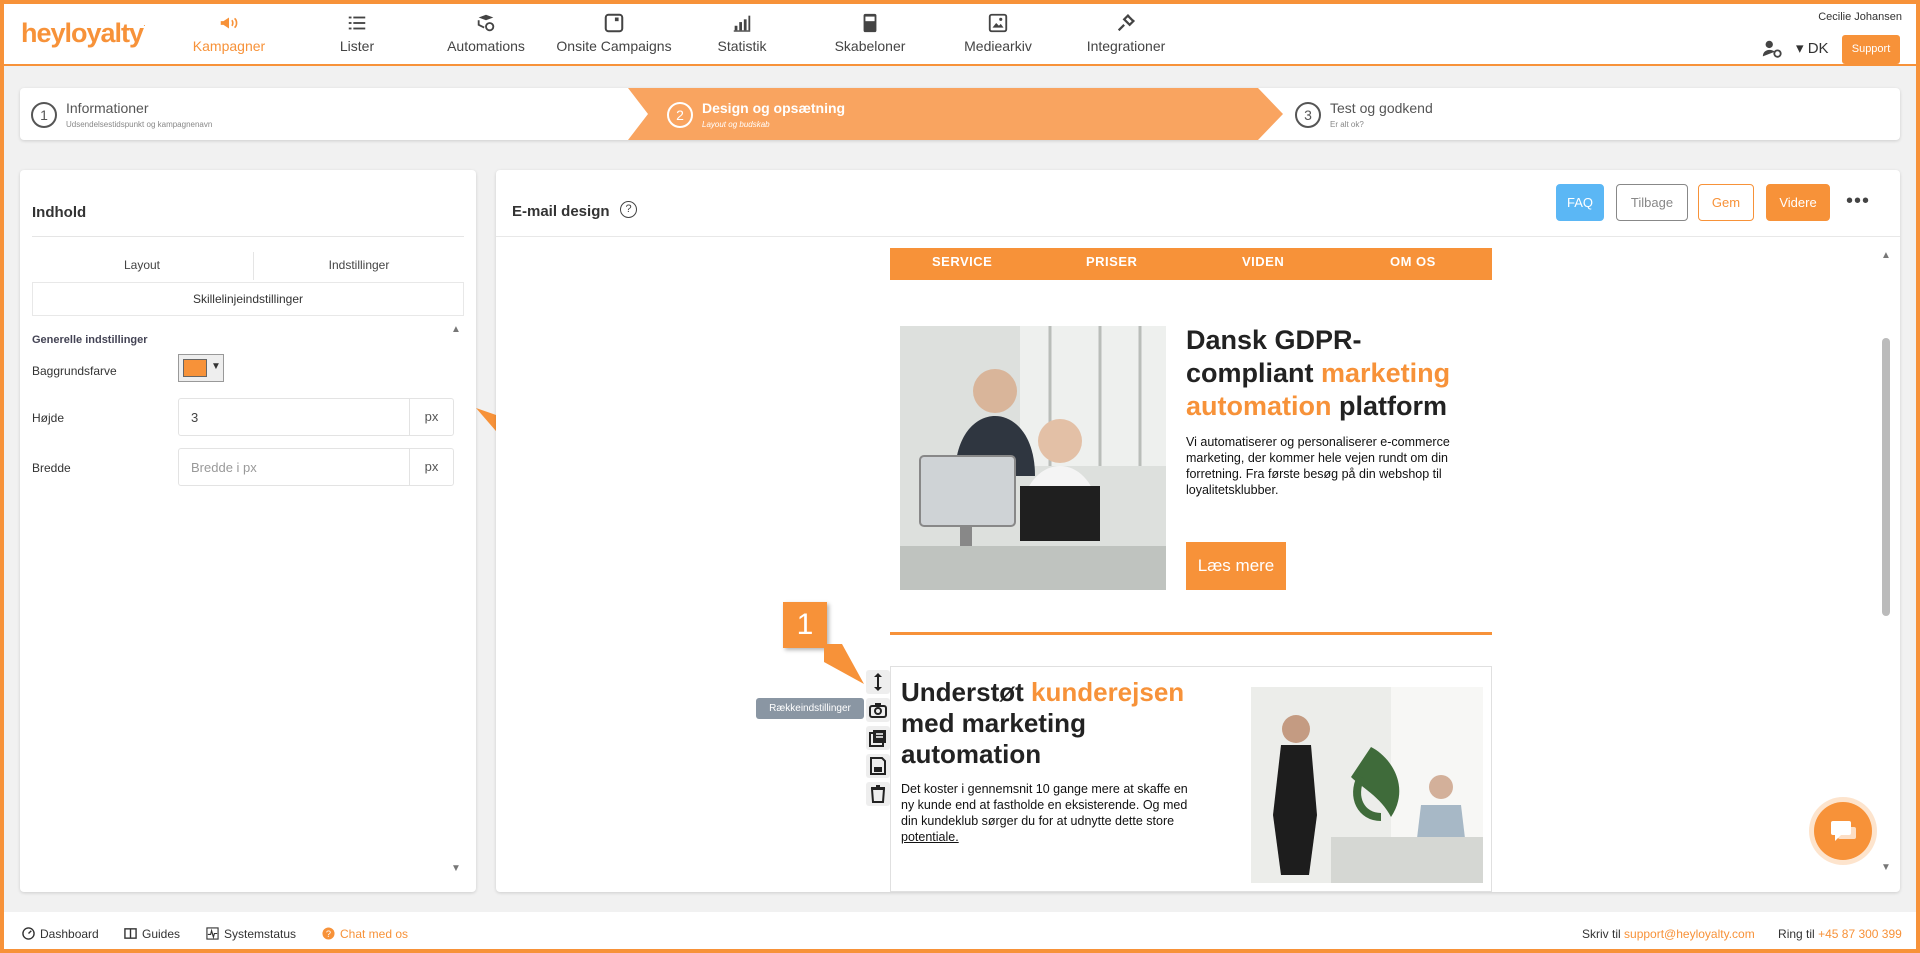 Image resolution: width=1920 pixels, height=953 pixels. Describe the element at coordinates (1860, 934) in the screenshot. I see `support-phone-link: +45 87 300 399` at that location.